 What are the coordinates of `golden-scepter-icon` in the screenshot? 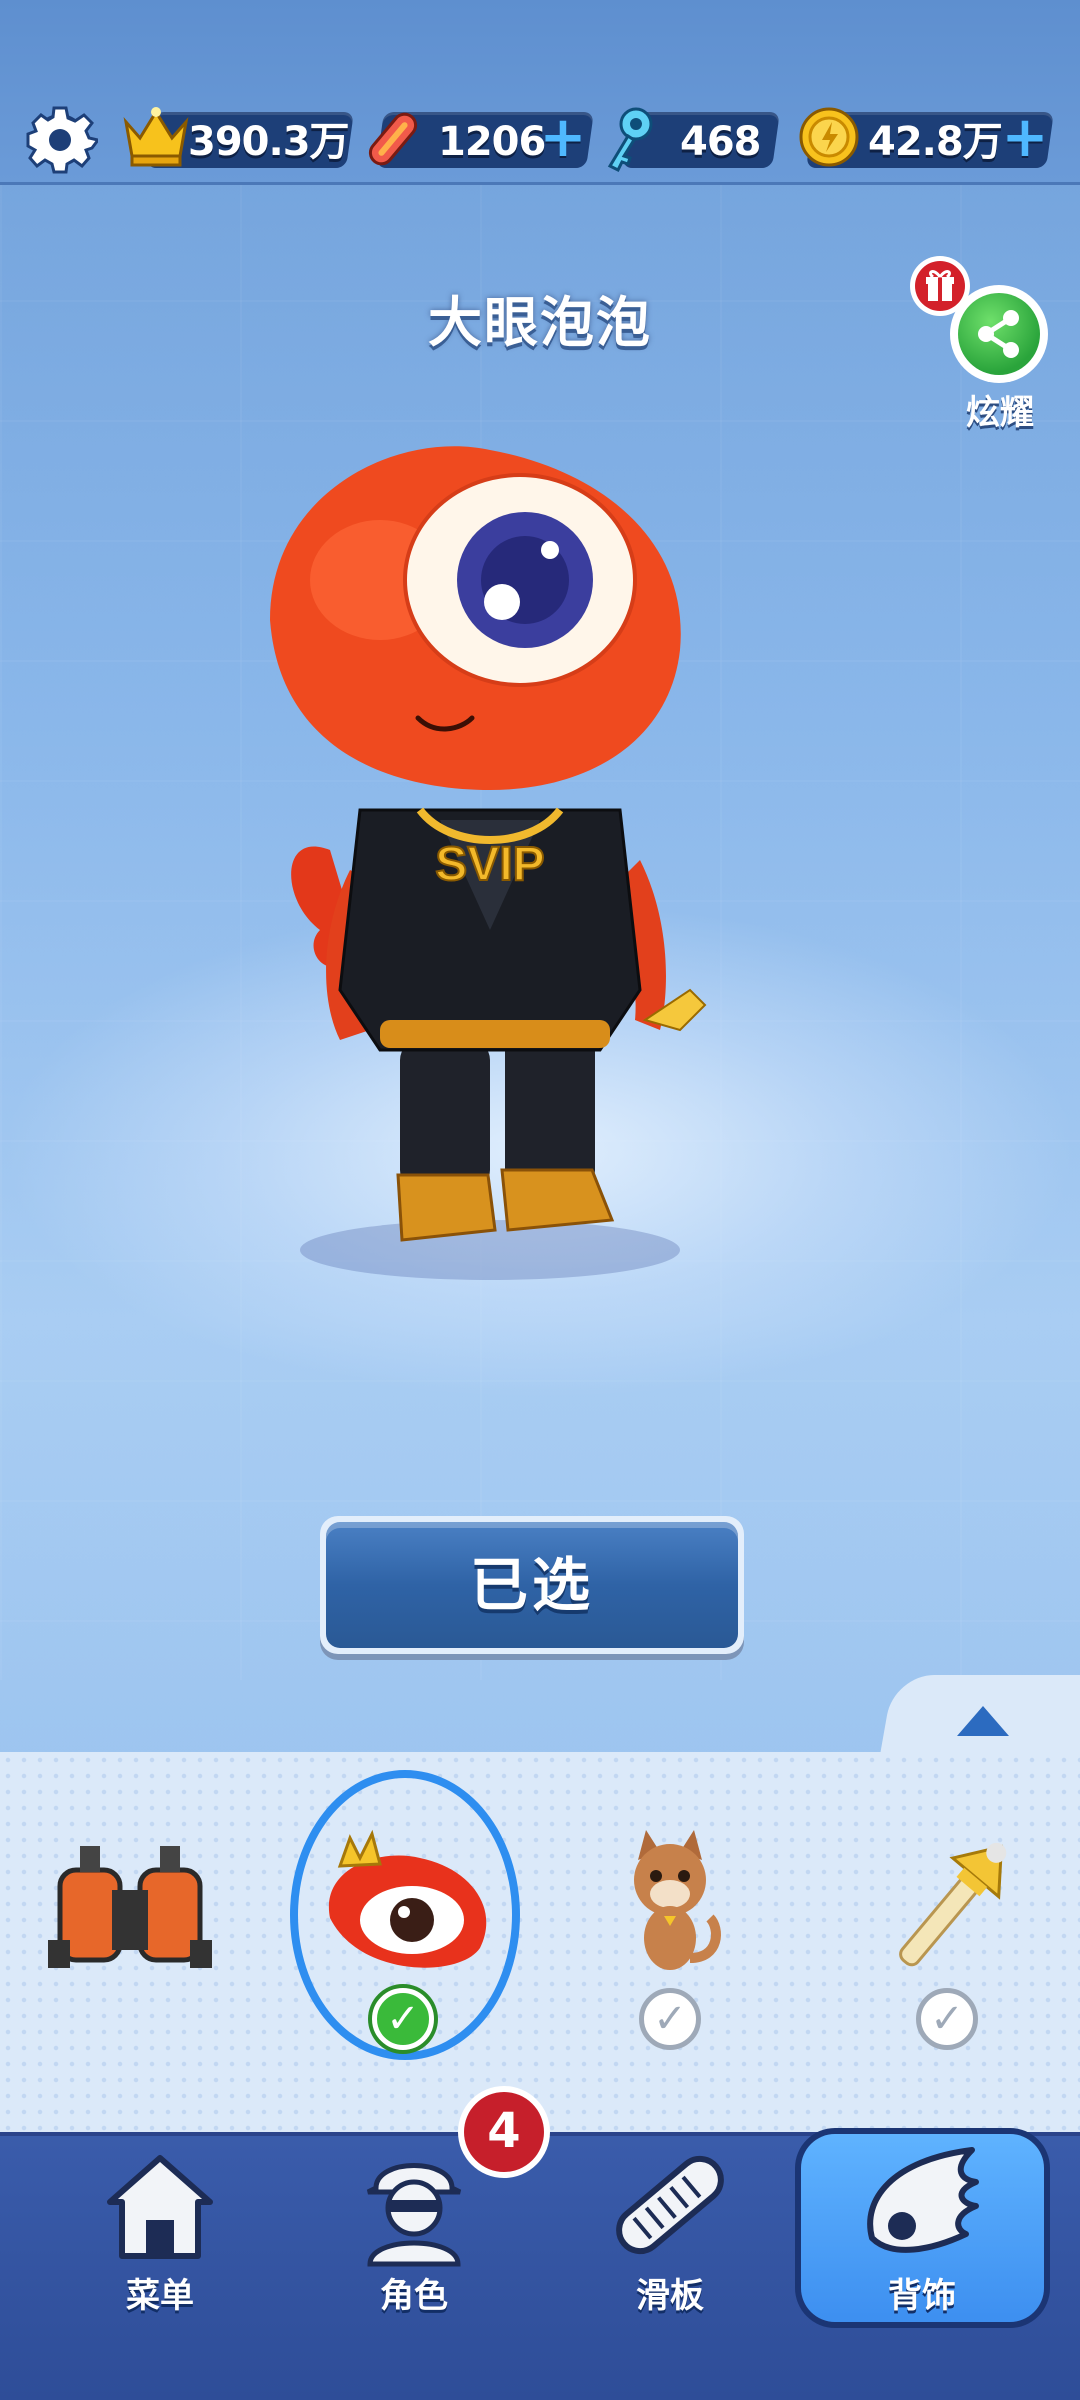 It's located at (953, 1904).